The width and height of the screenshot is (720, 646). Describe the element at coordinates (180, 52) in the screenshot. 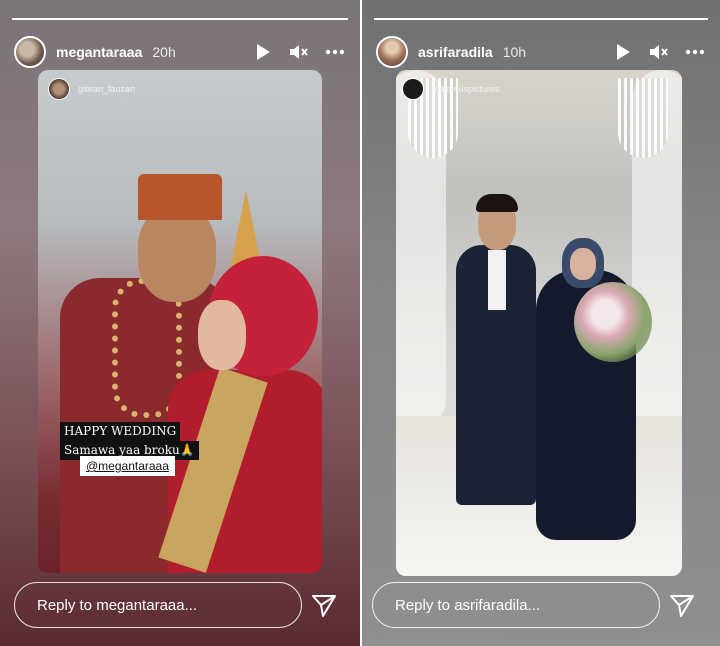

I see `story-header: megantaraaa 20h` at that location.